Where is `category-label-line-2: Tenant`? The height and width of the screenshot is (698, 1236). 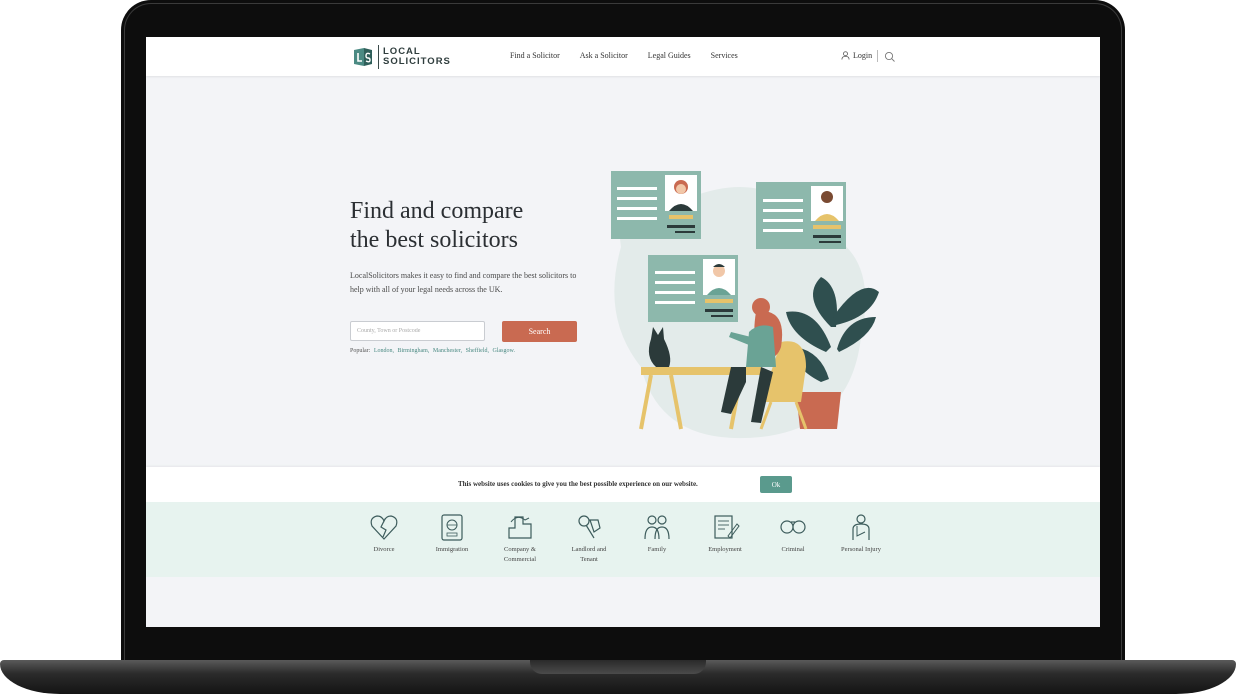
category-label-line-2: Tenant is located at coordinates (589, 559).